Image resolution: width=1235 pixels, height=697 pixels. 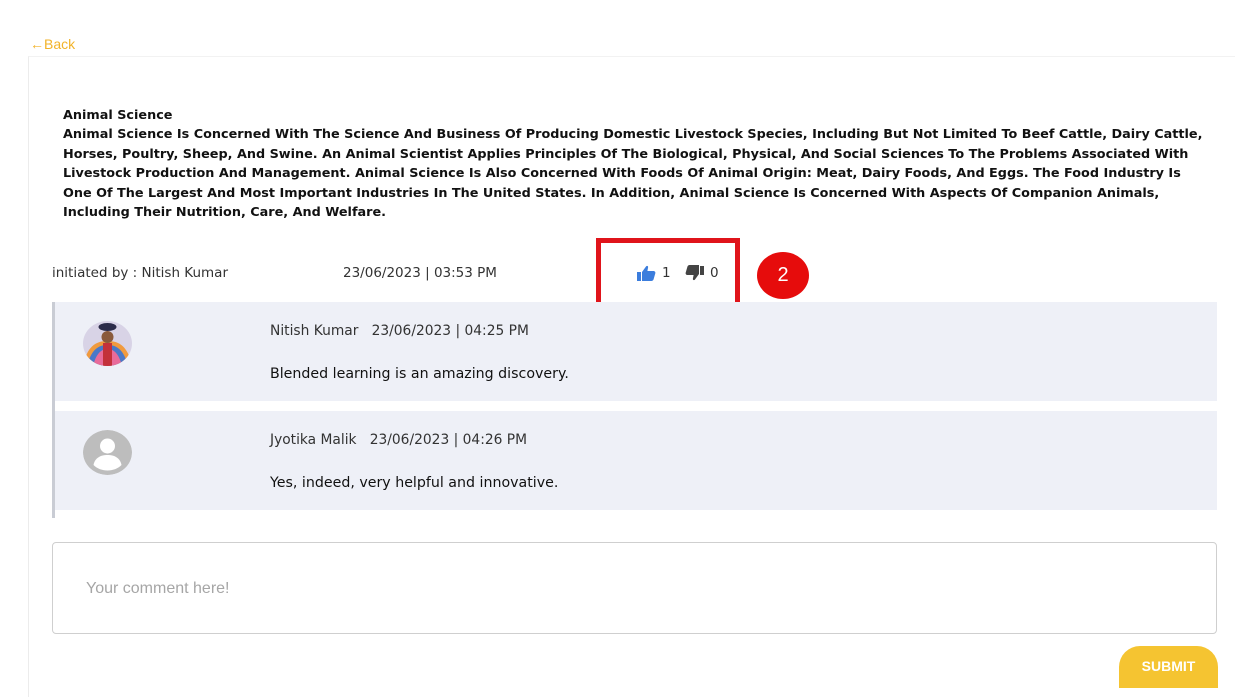 I want to click on comment-author: Nitish Kumar, so click(x=314, y=331).